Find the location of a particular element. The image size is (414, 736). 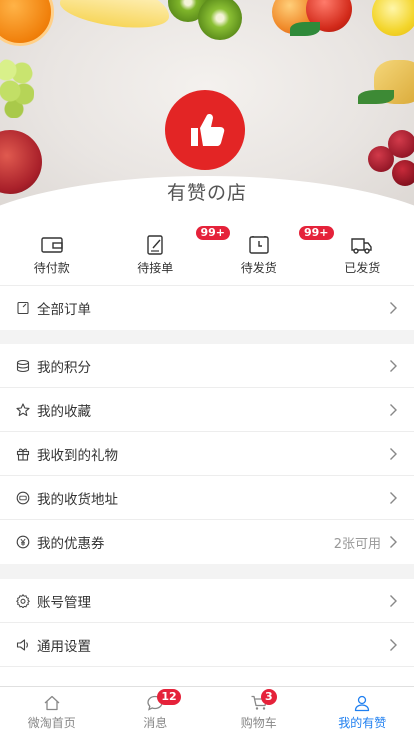

row-label: 我的积分 is located at coordinates (64, 367).